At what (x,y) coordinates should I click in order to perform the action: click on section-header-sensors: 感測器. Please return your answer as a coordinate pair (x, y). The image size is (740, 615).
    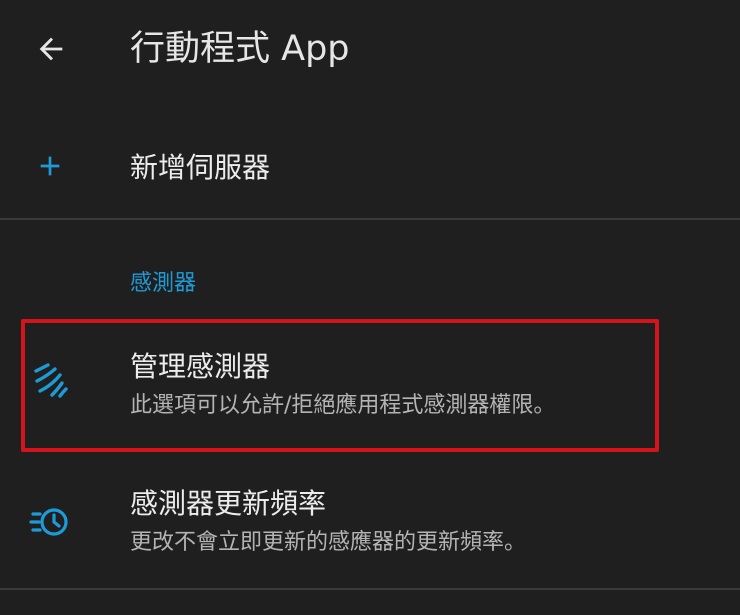
    Looking at the image, I should click on (163, 283).